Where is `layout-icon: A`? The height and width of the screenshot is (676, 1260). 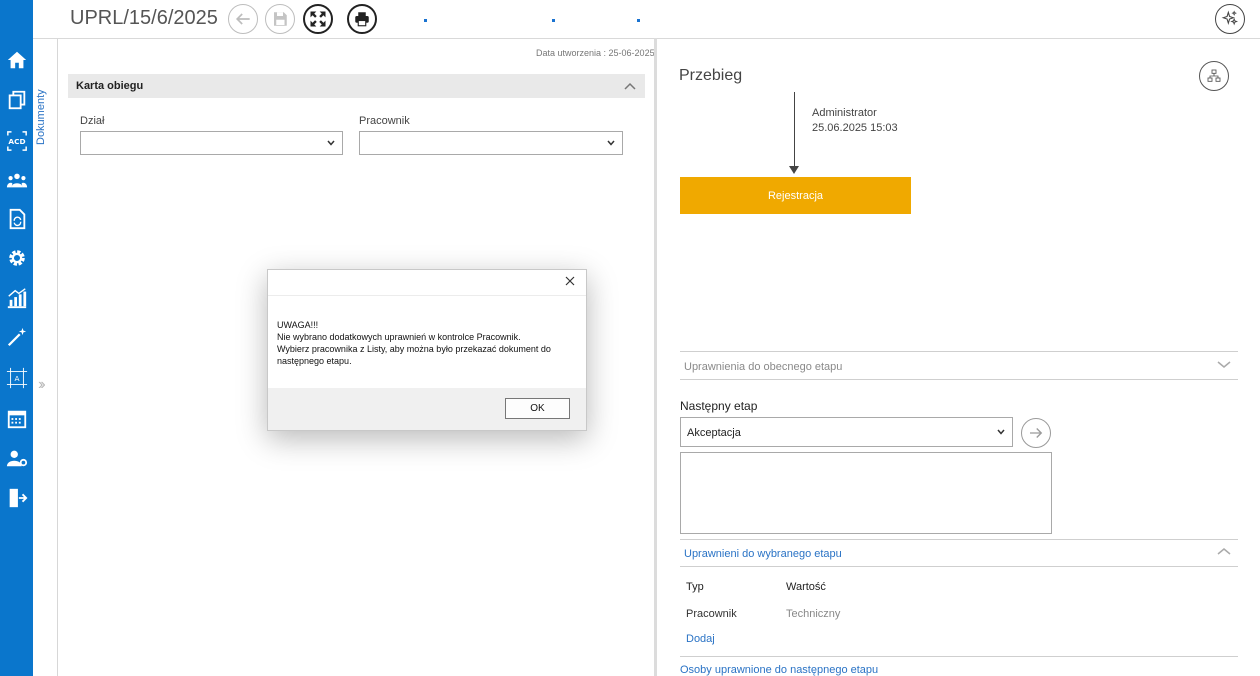
layout-icon: A is located at coordinates (16, 378).